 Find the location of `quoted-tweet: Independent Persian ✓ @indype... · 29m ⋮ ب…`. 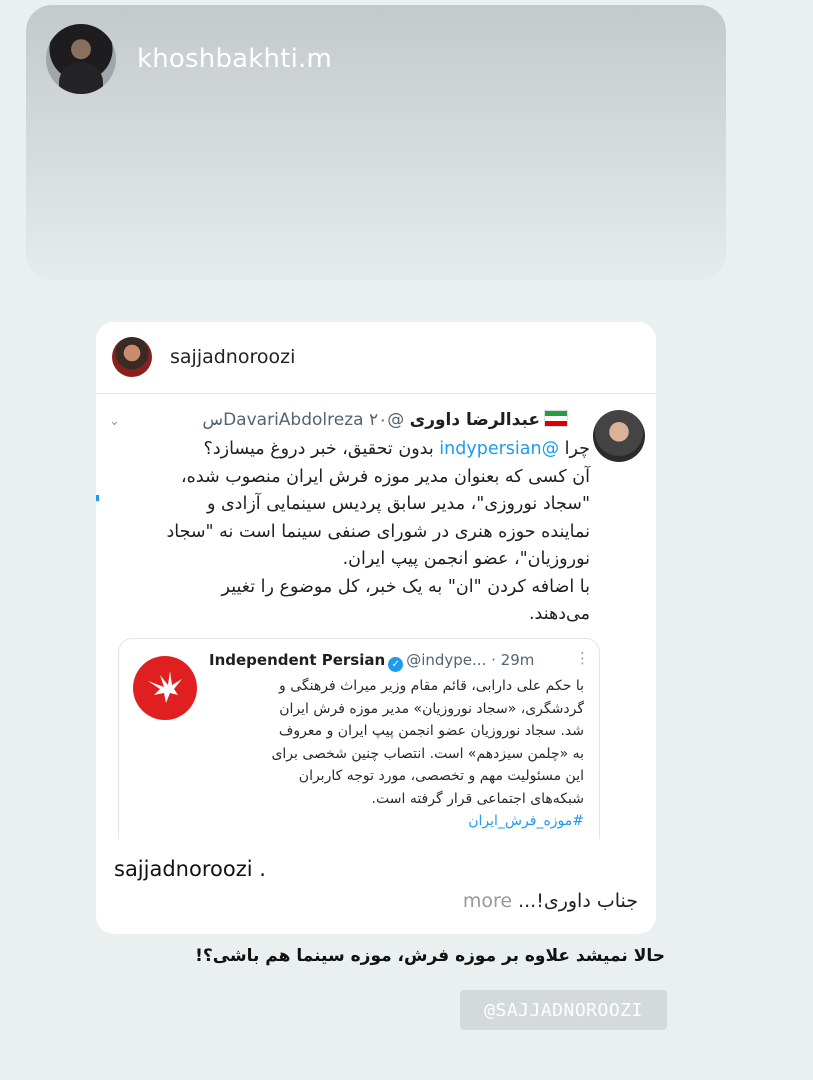

quoted-tweet: Independent Persian ✓ @indype... · 29m ⋮ ب… is located at coordinates (359, 738).